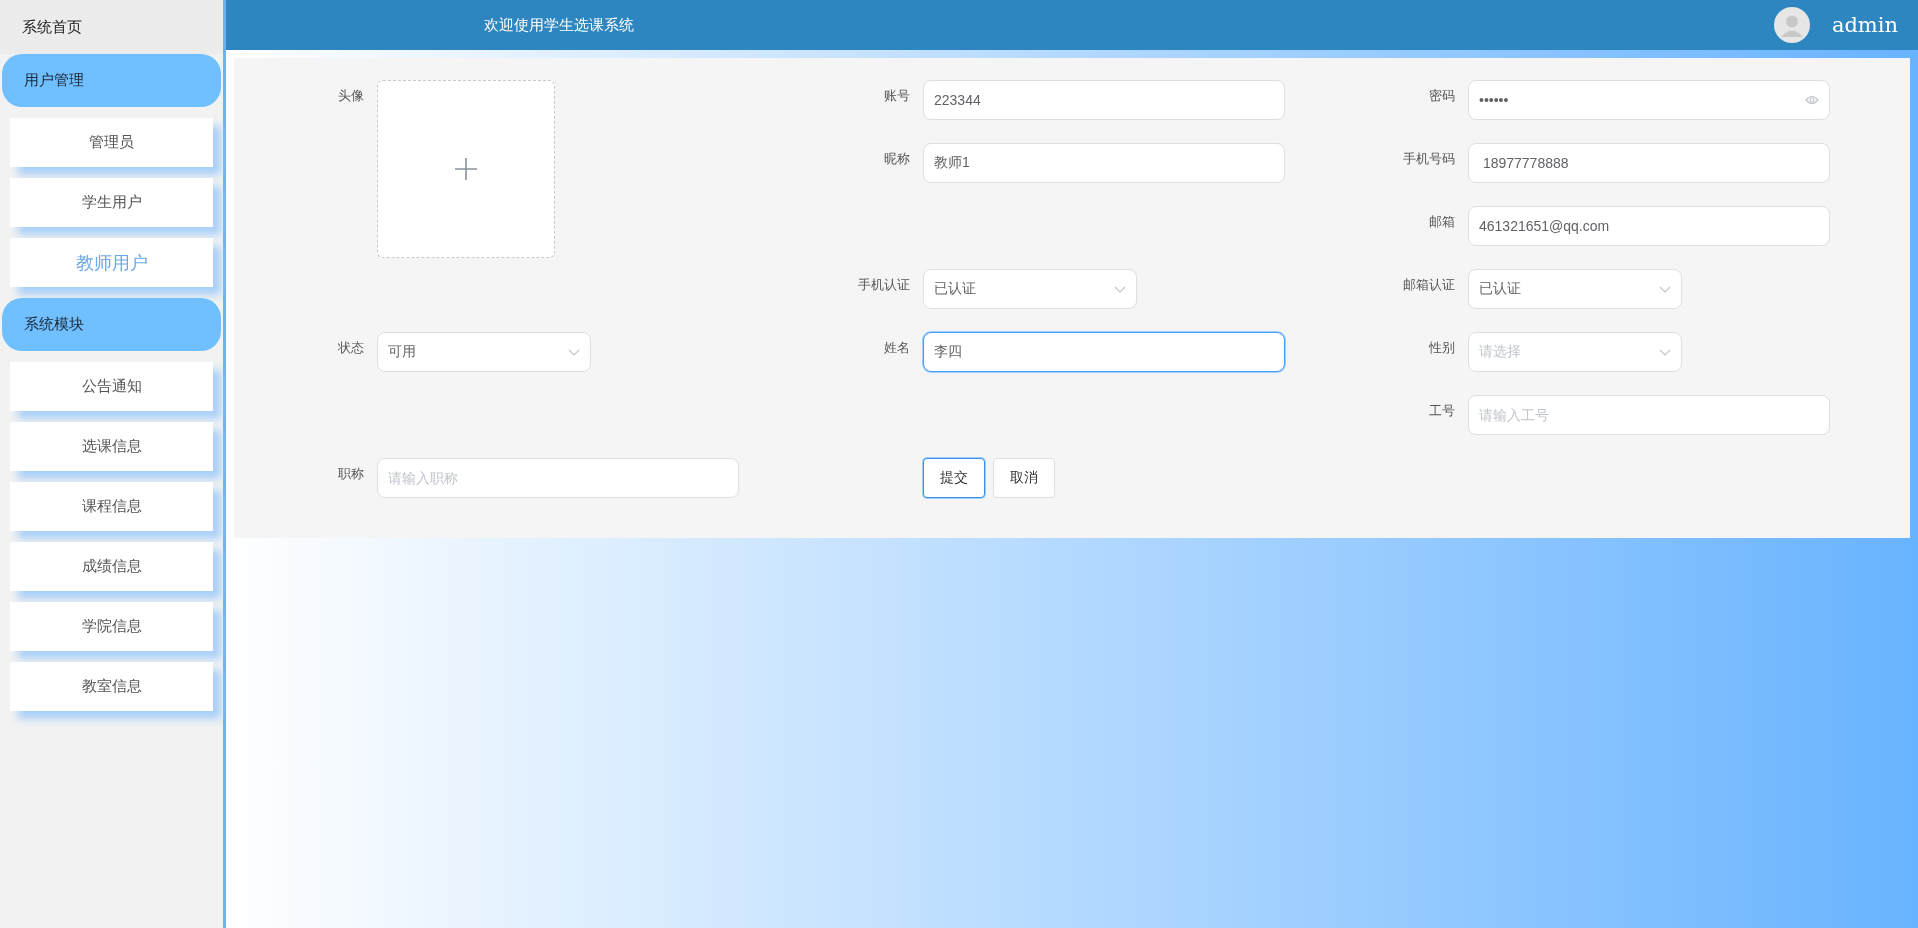 This screenshot has height=928, width=1918. I want to click on field-label: 状态, so click(350, 348).